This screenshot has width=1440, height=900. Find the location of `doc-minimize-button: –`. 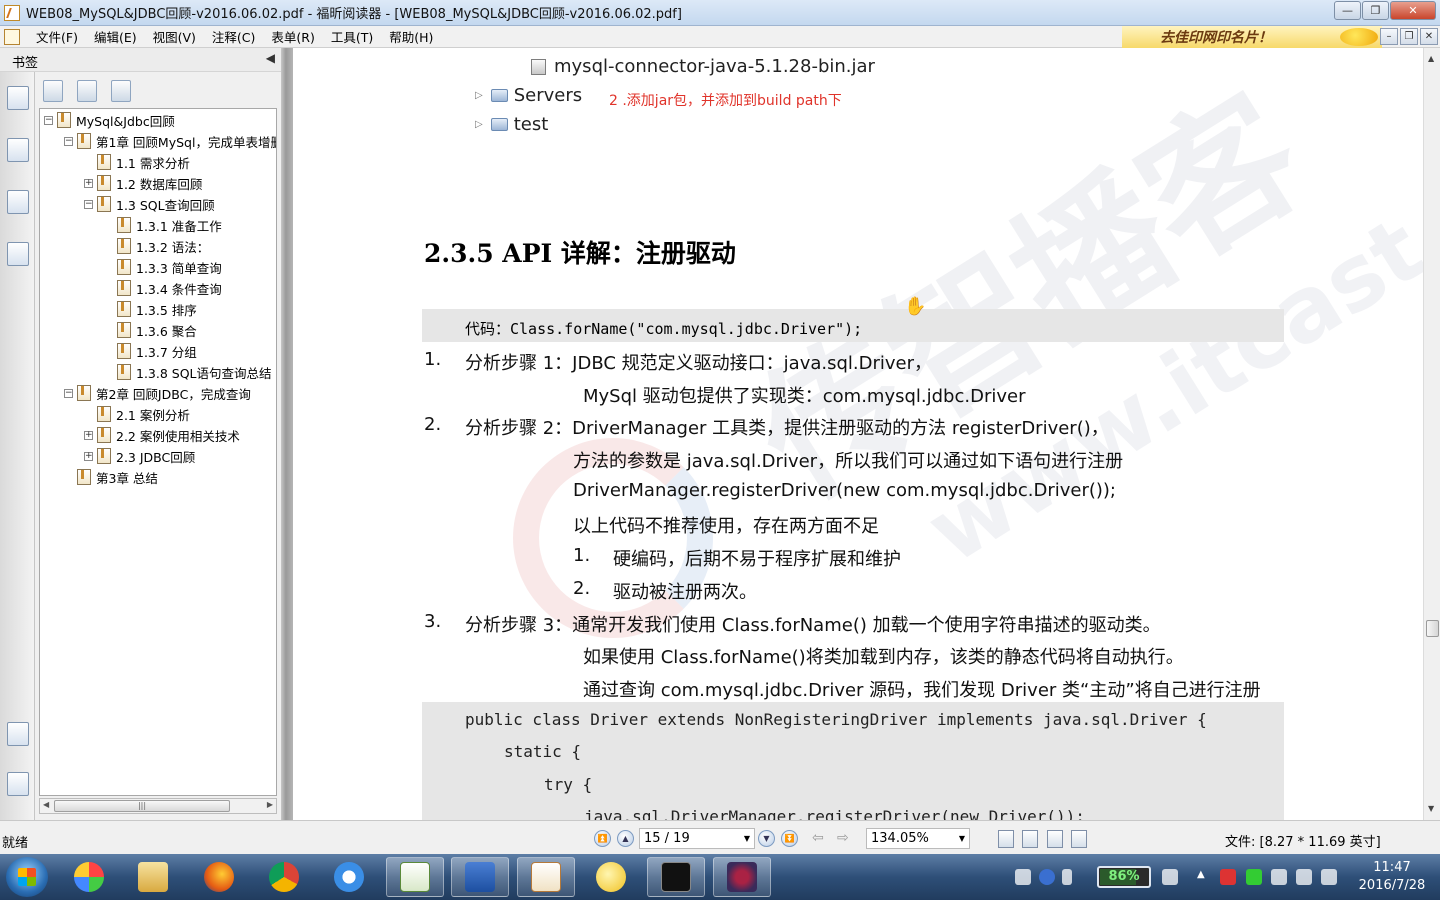

doc-minimize-button: – is located at coordinates (1389, 36).